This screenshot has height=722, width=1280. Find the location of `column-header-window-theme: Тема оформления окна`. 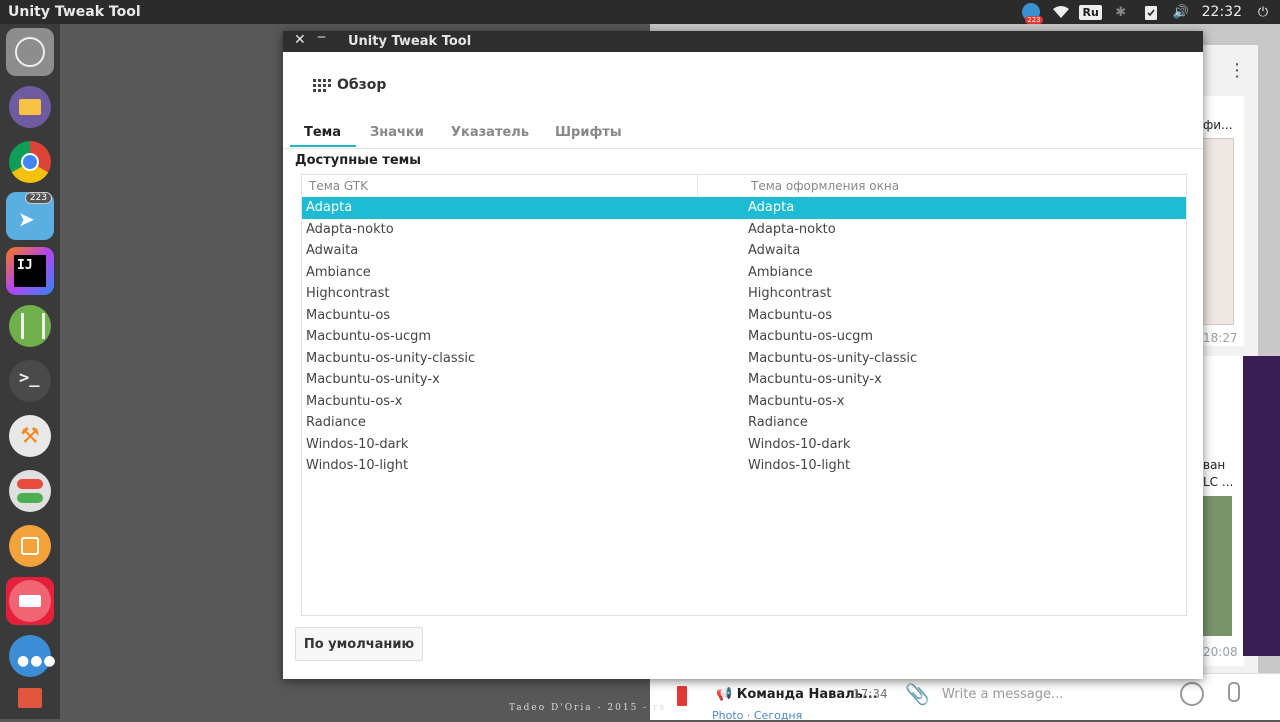

column-header-window-theme: Тема оформления окна is located at coordinates (825, 186).